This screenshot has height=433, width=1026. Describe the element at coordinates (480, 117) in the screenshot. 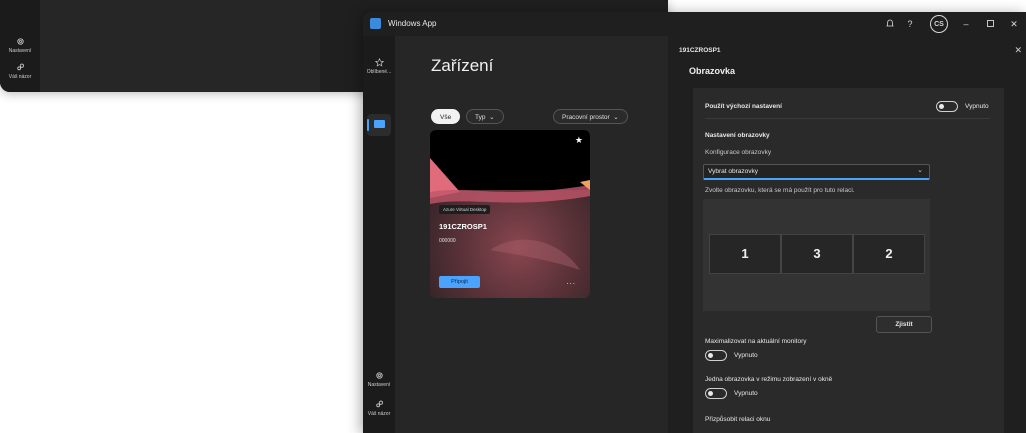

I see `filter-type-label: Typ` at that location.